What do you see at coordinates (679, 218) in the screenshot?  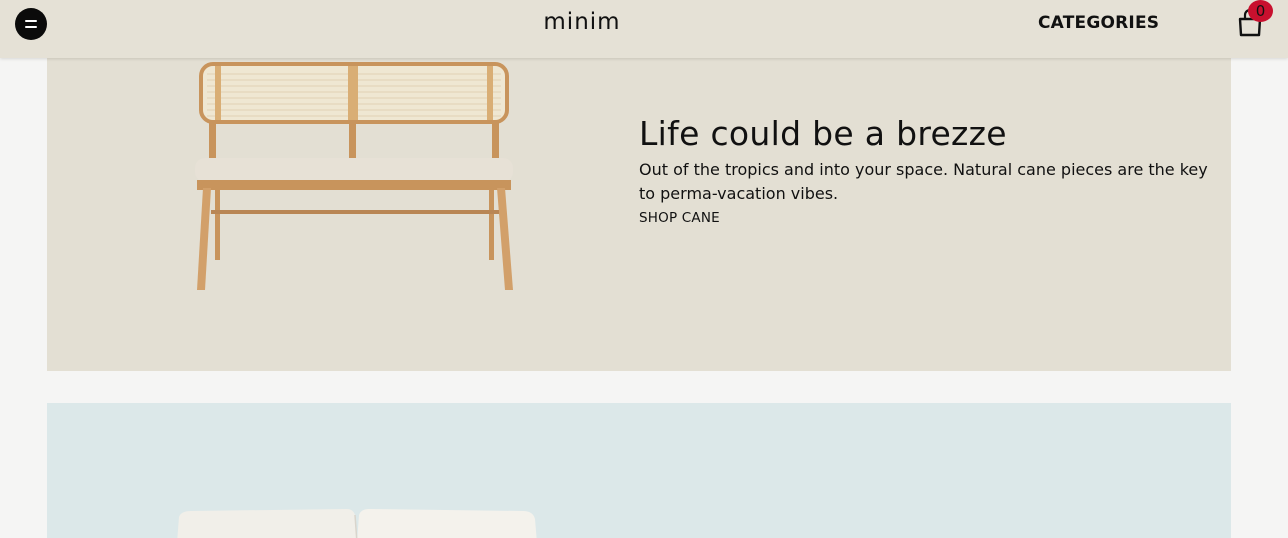 I see `shop-cane-link: SHOP CANE` at bounding box center [679, 218].